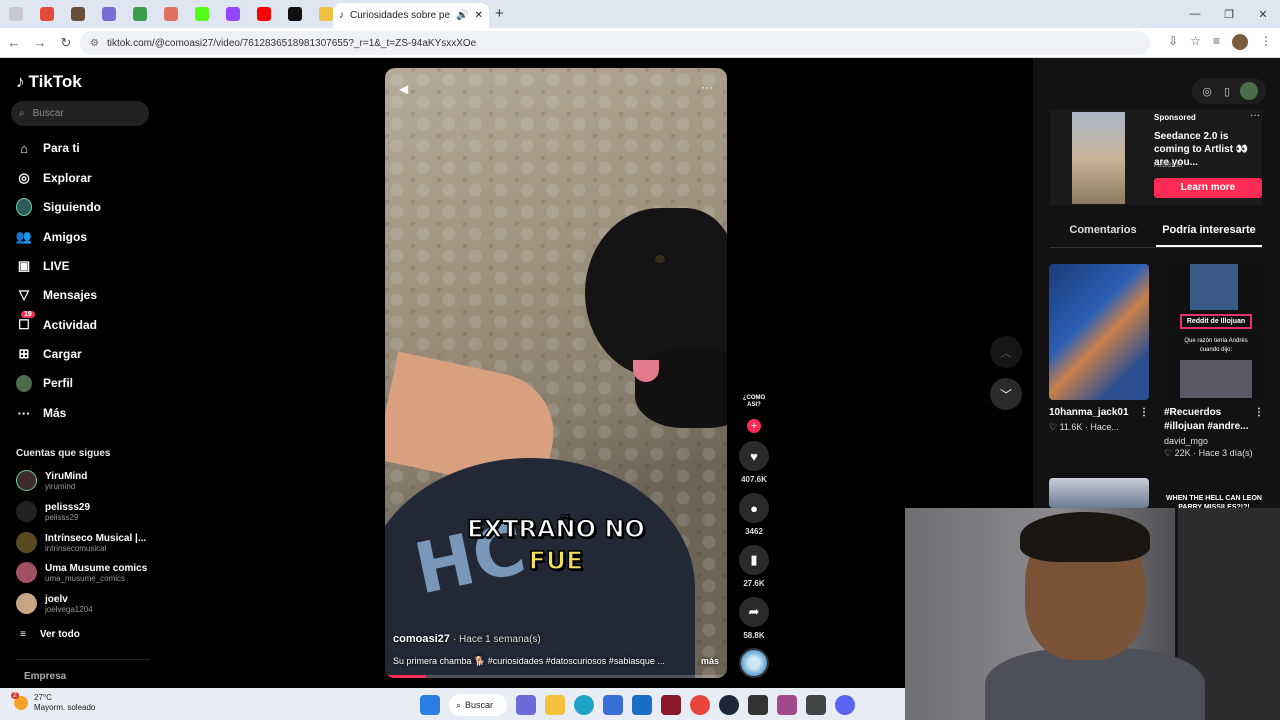 This screenshot has height=720, width=1280. I want to click on minimize-button: —, so click(1195, 14).